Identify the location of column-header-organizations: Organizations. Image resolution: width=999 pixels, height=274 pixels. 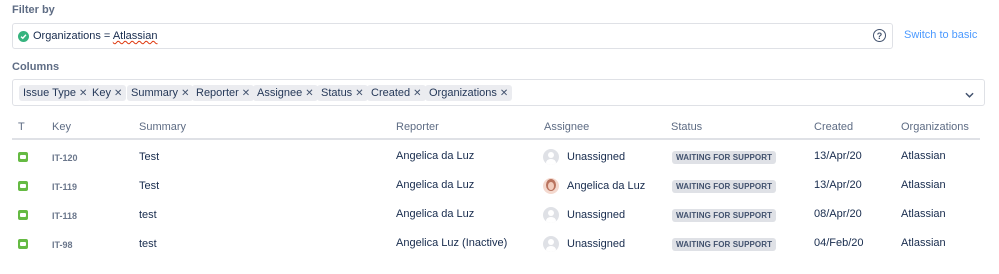
(935, 127).